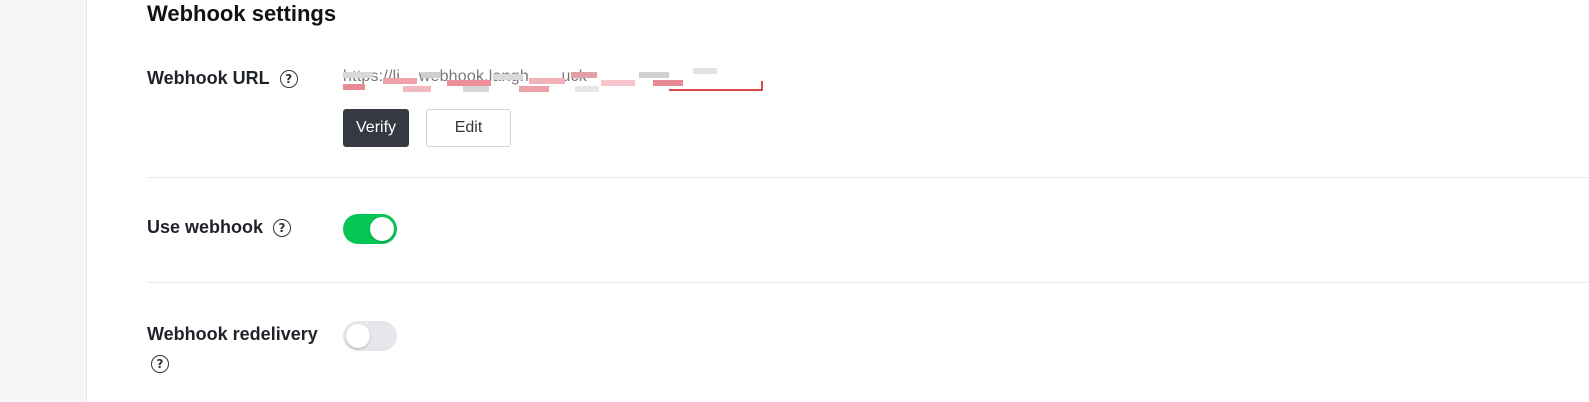 The width and height of the screenshot is (1589, 402). Describe the element at coordinates (468, 128) in the screenshot. I see `edit-button: Edit` at that location.